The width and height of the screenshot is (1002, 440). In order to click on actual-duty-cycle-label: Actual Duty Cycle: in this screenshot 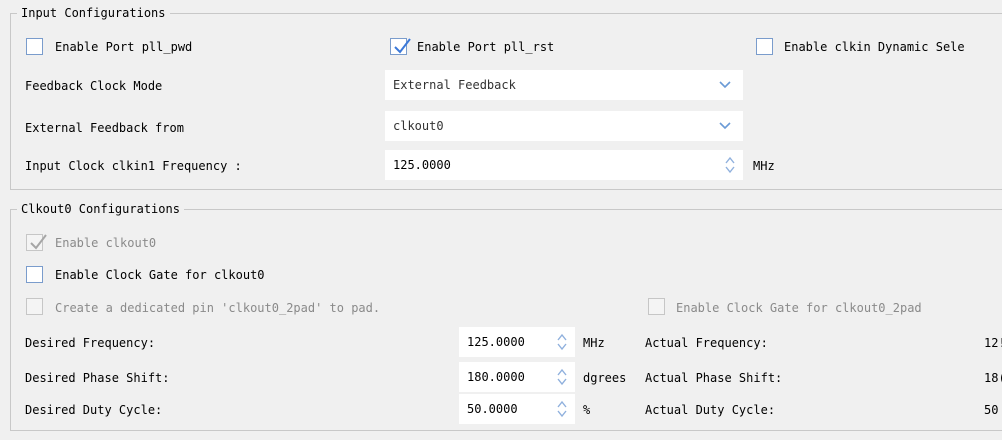, I will do `click(710, 410)`.